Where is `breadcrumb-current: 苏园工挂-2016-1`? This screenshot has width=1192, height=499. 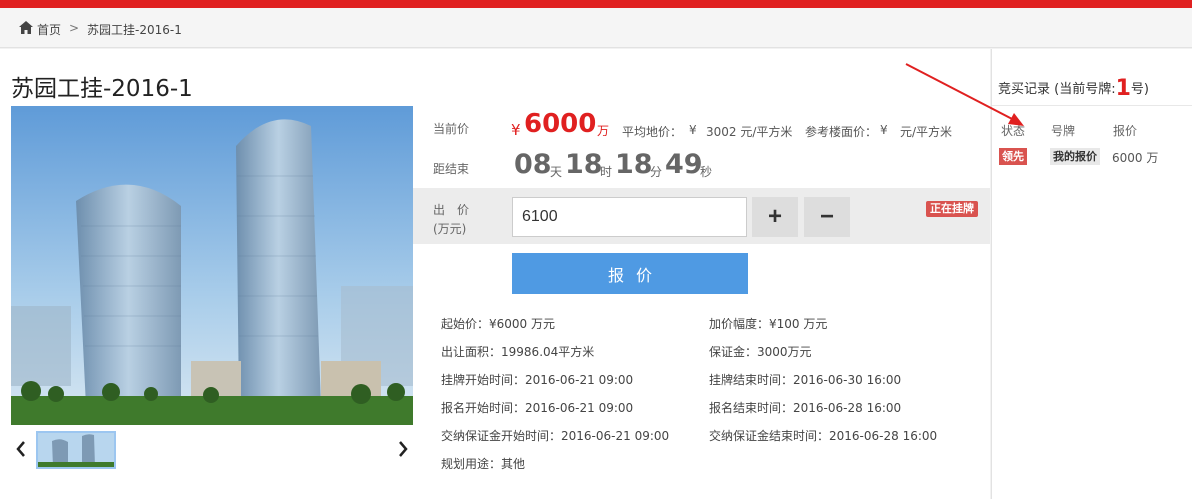 breadcrumb-current: 苏园工挂-2016-1 is located at coordinates (134, 30).